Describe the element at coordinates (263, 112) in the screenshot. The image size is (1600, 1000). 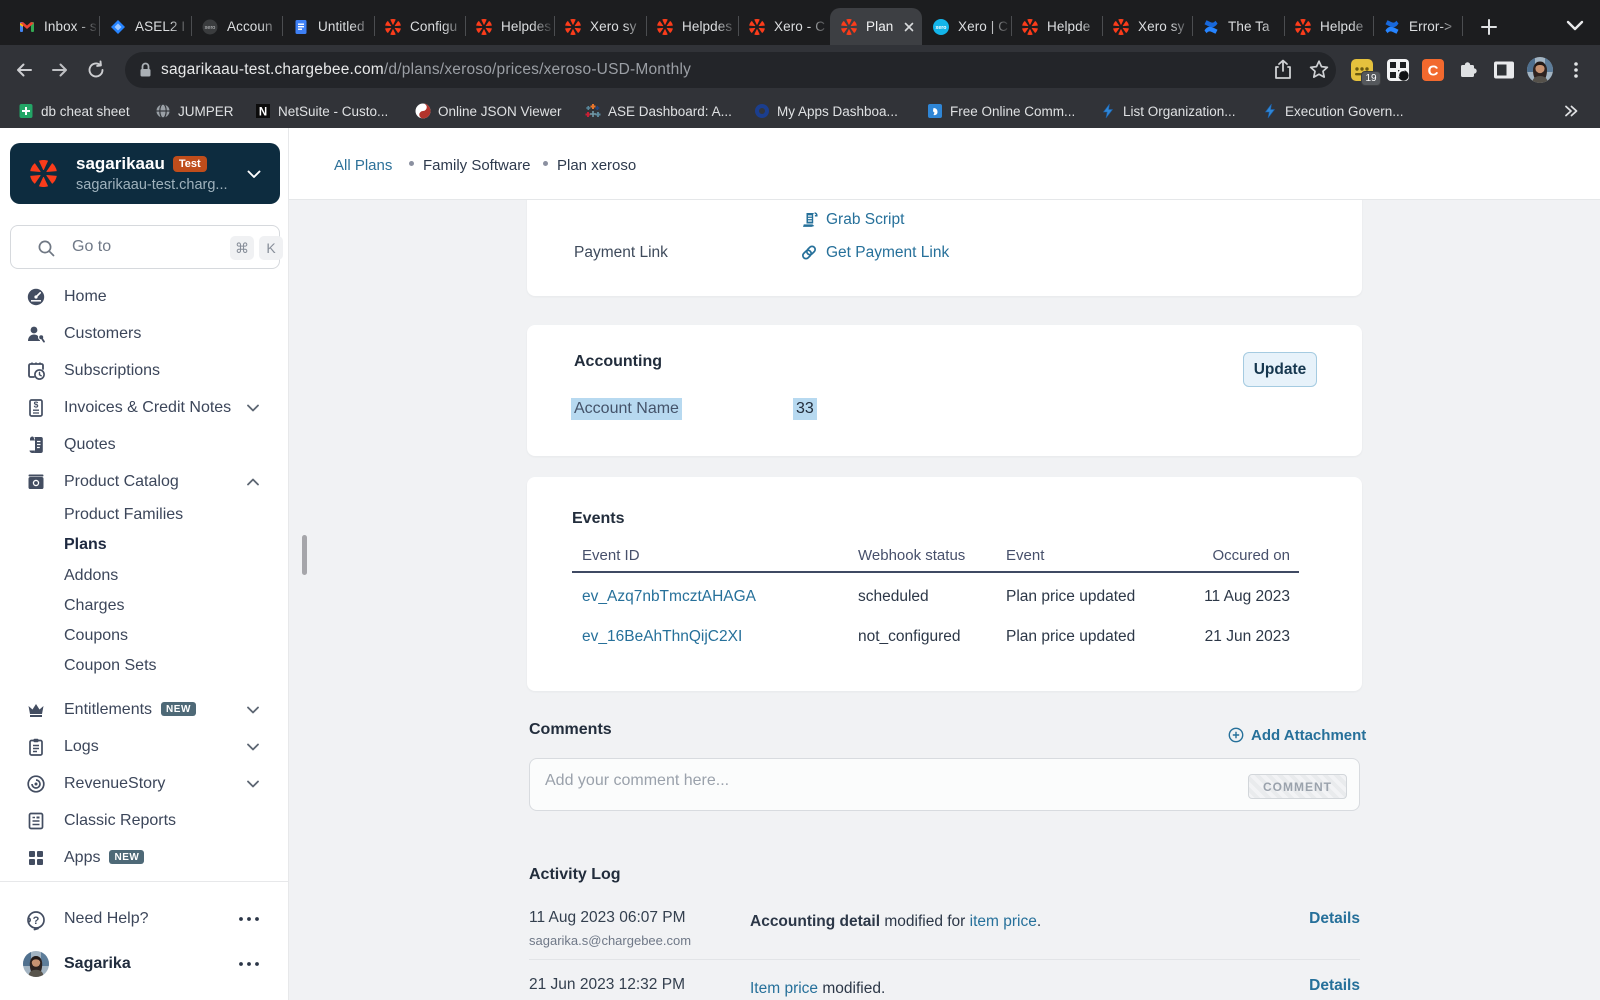
I see `svg-text: N` at that location.